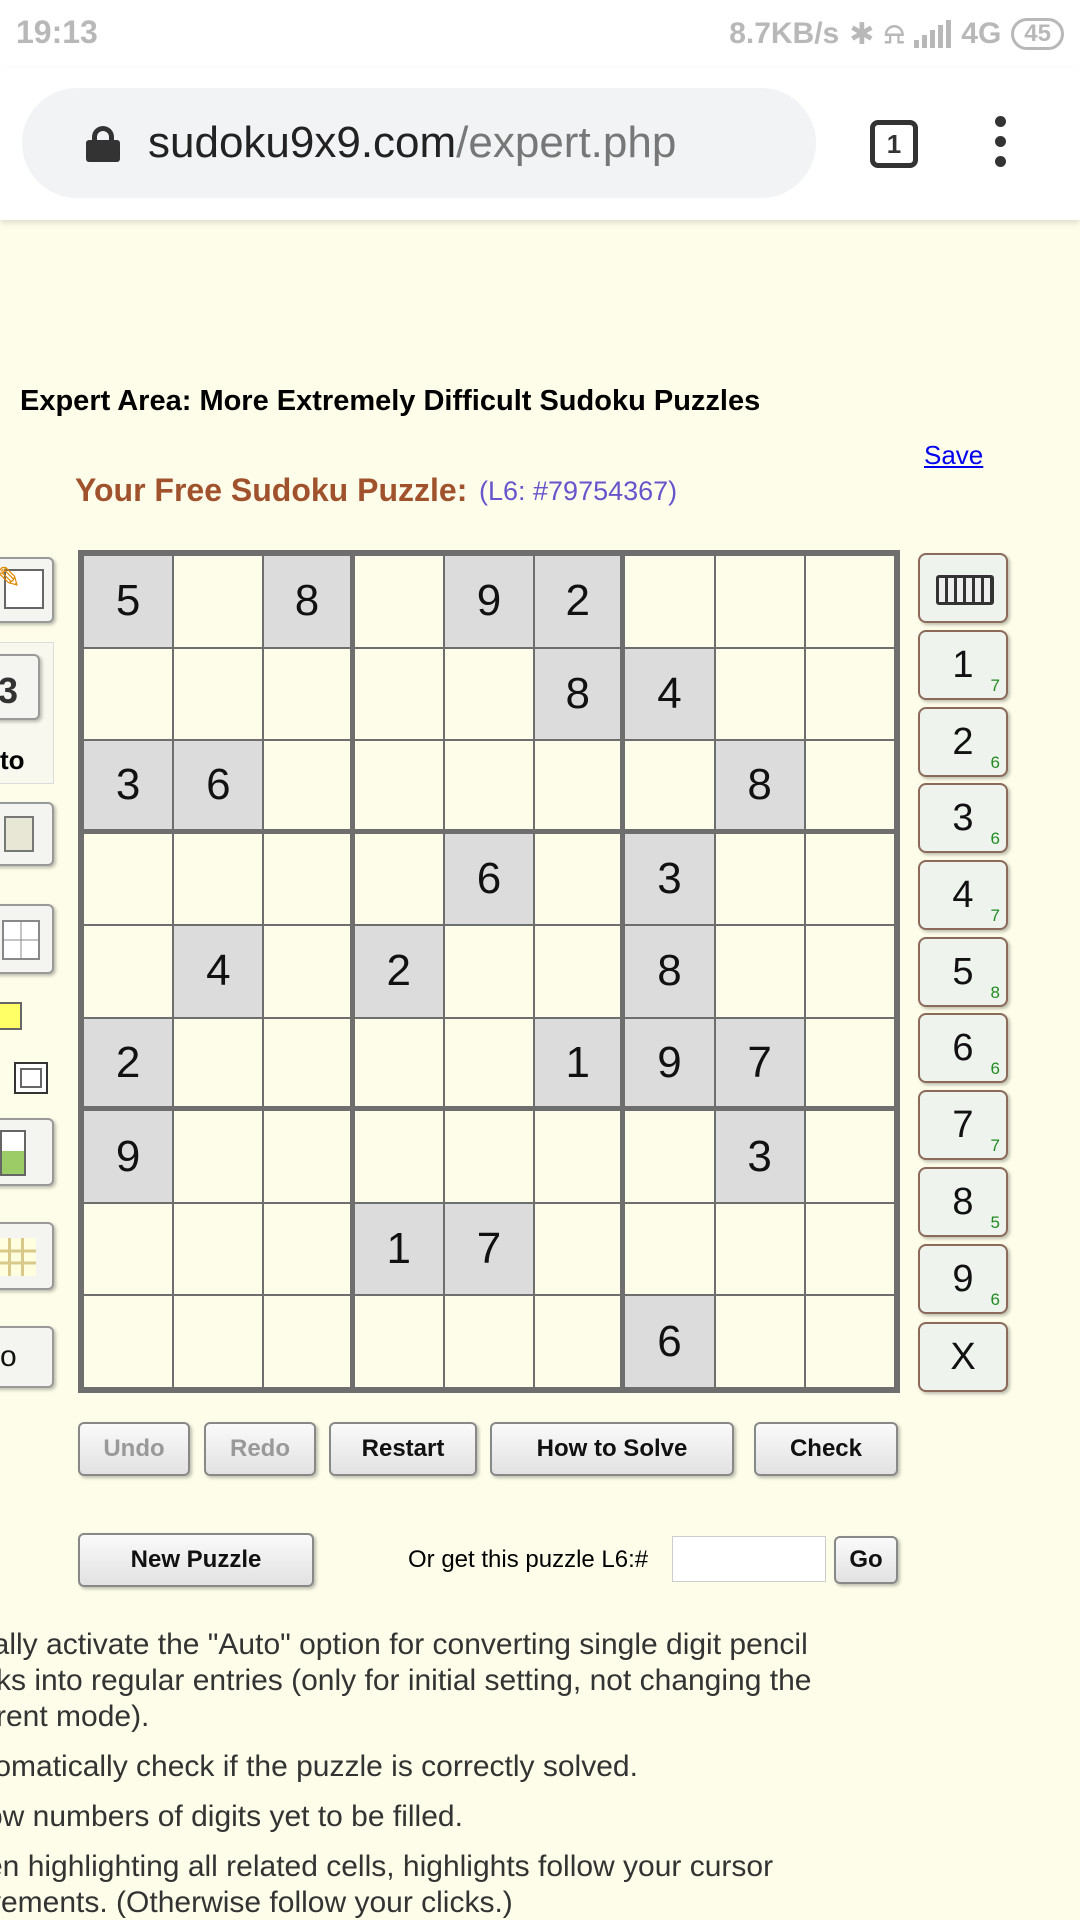  Describe the element at coordinates (20, 687) in the screenshot. I see `pencil-mode-button: 3` at that location.